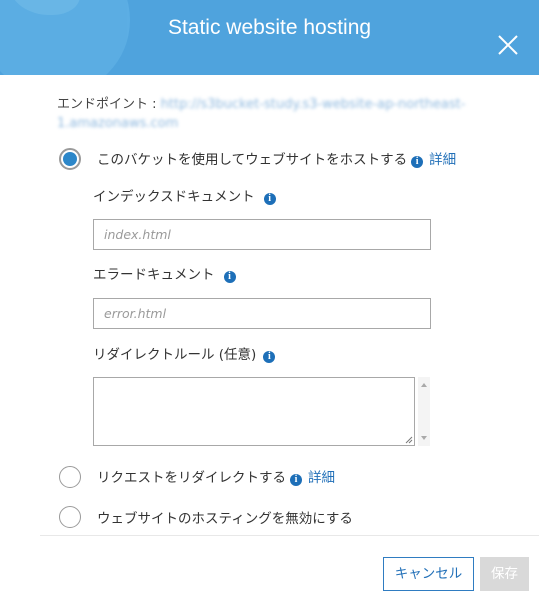  Describe the element at coordinates (252, 160) in the screenshot. I see `host-website-label: このバケットを使用してウェブサイトをホストする` at that location.